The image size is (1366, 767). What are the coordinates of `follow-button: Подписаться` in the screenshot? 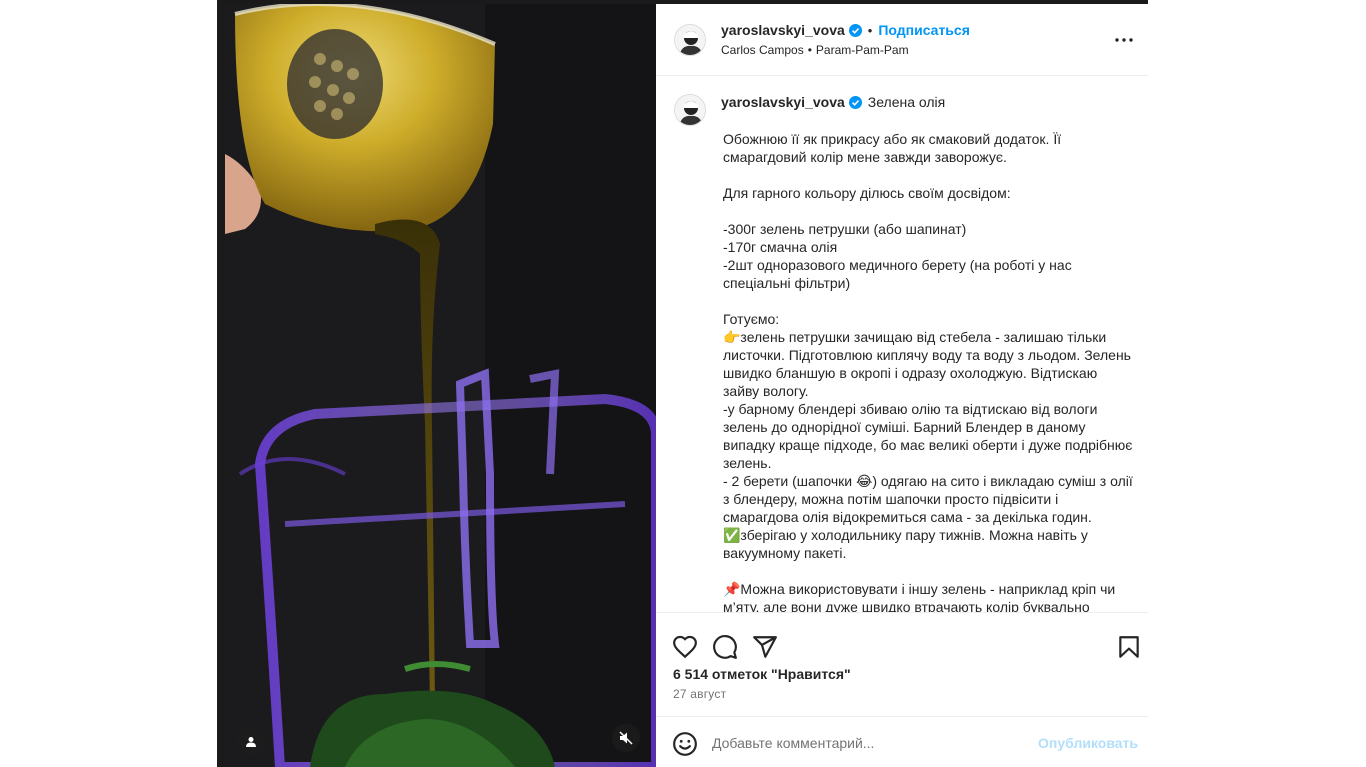 It's located at (924, 30).